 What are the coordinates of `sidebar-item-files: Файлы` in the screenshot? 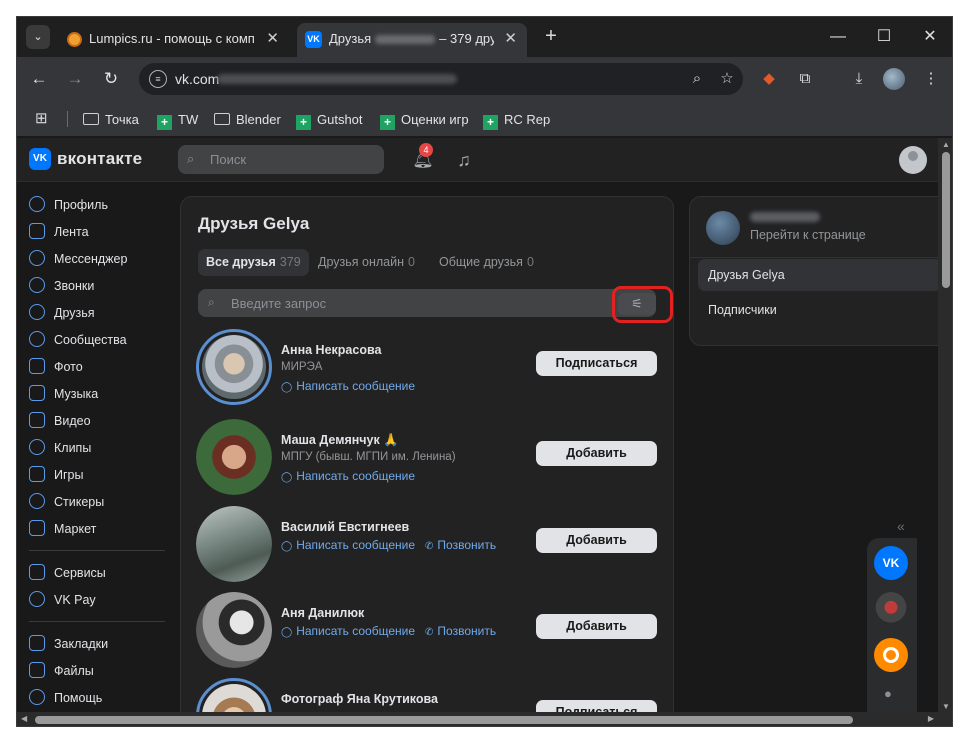 It's located at (104, 671).